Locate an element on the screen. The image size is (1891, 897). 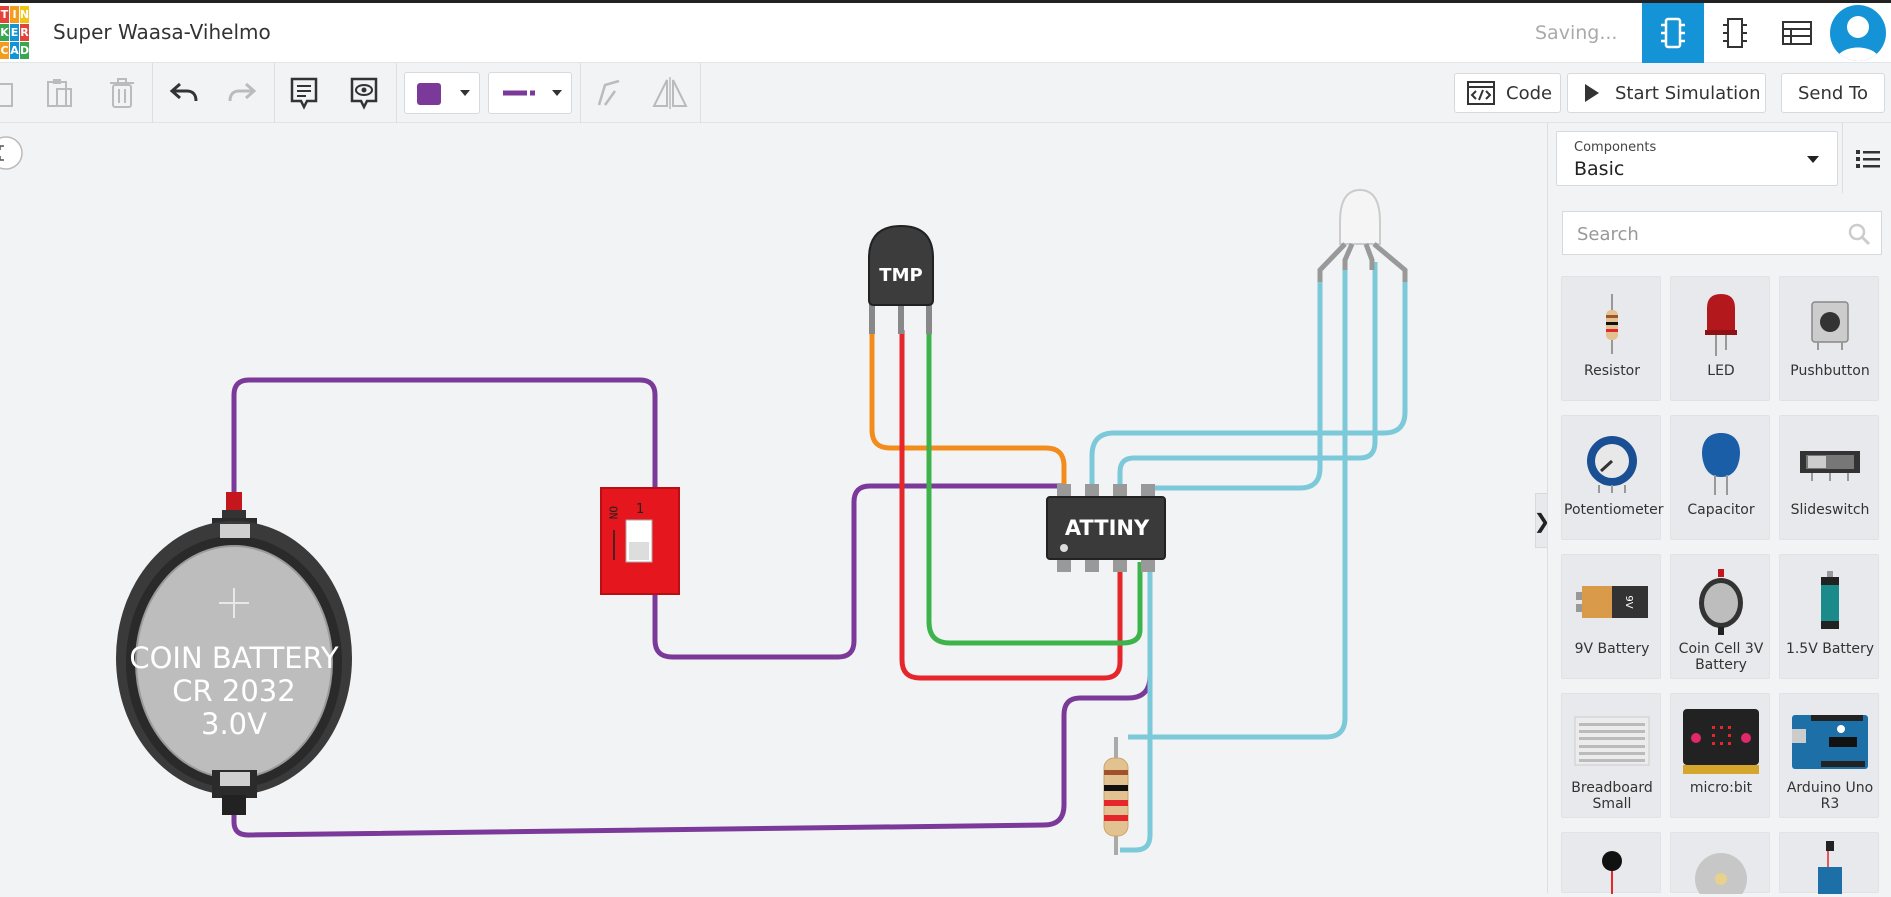
trash-icon is located at coordinates (122, 93).